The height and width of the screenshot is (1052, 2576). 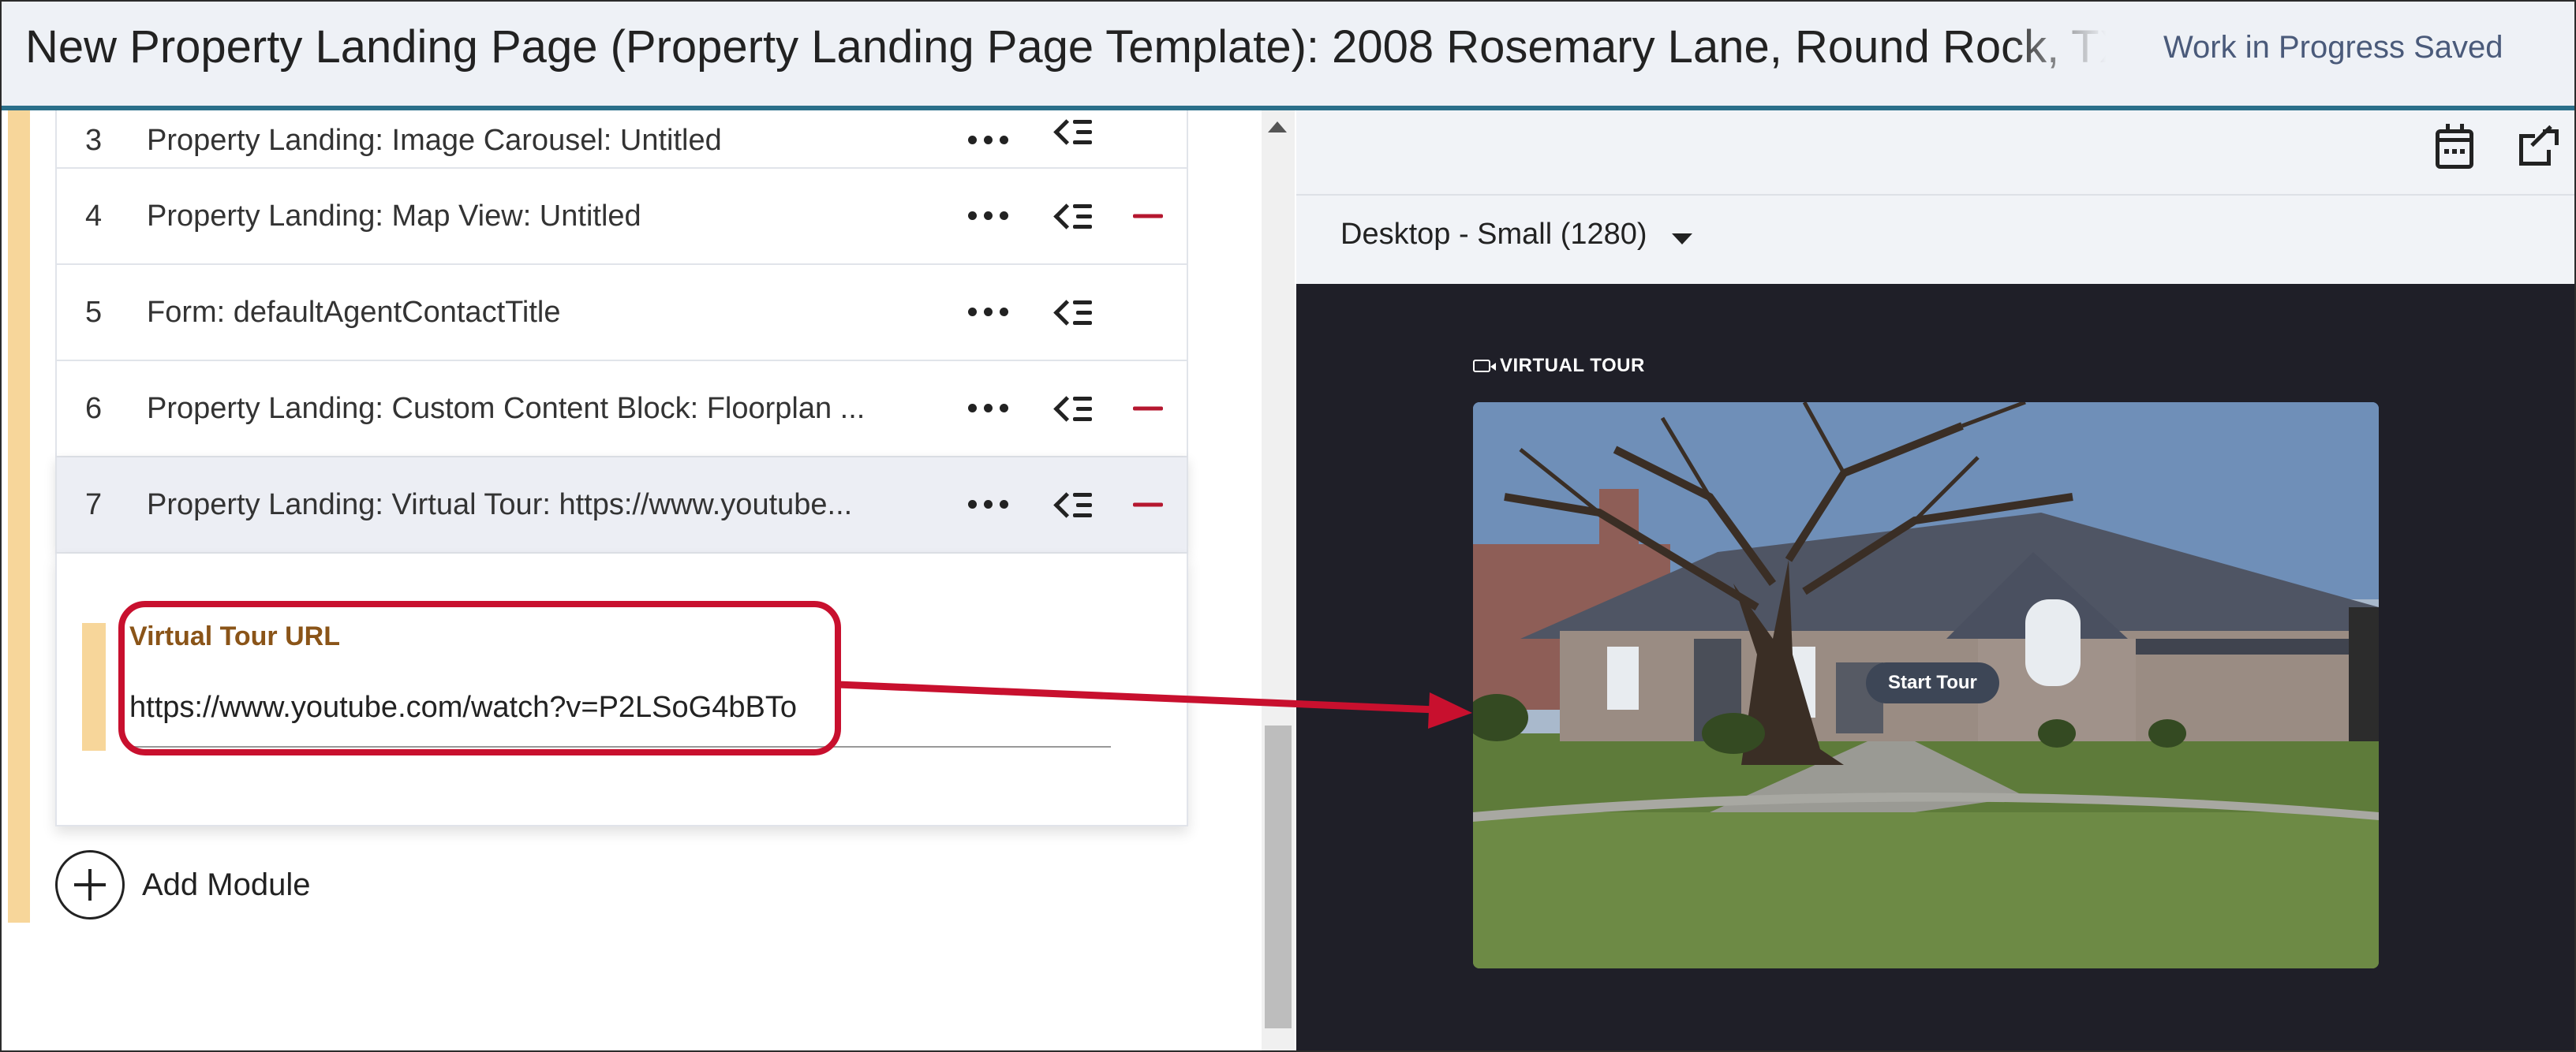 I want to click on annotation-highlight-box, so click(x=480, y=678).